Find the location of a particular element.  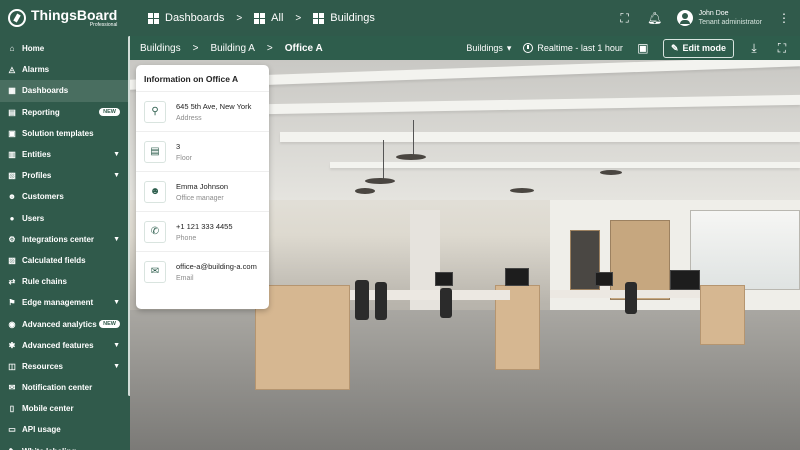

user-menu: John Doe Tenant administrator is located at coordinates (719, 18).